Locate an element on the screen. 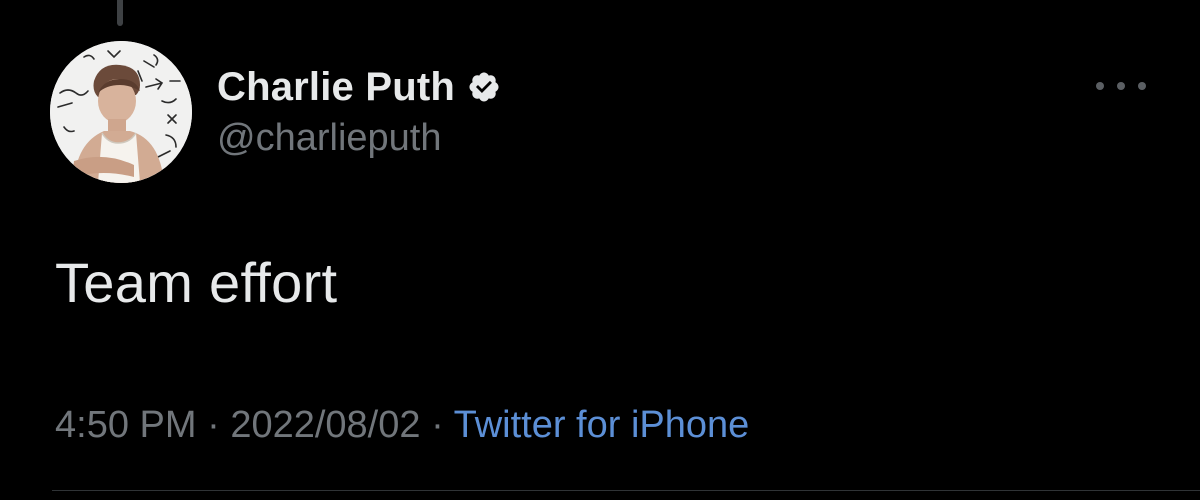  tweet-date: 2022/08/02 is located at coordinates (325, 425).